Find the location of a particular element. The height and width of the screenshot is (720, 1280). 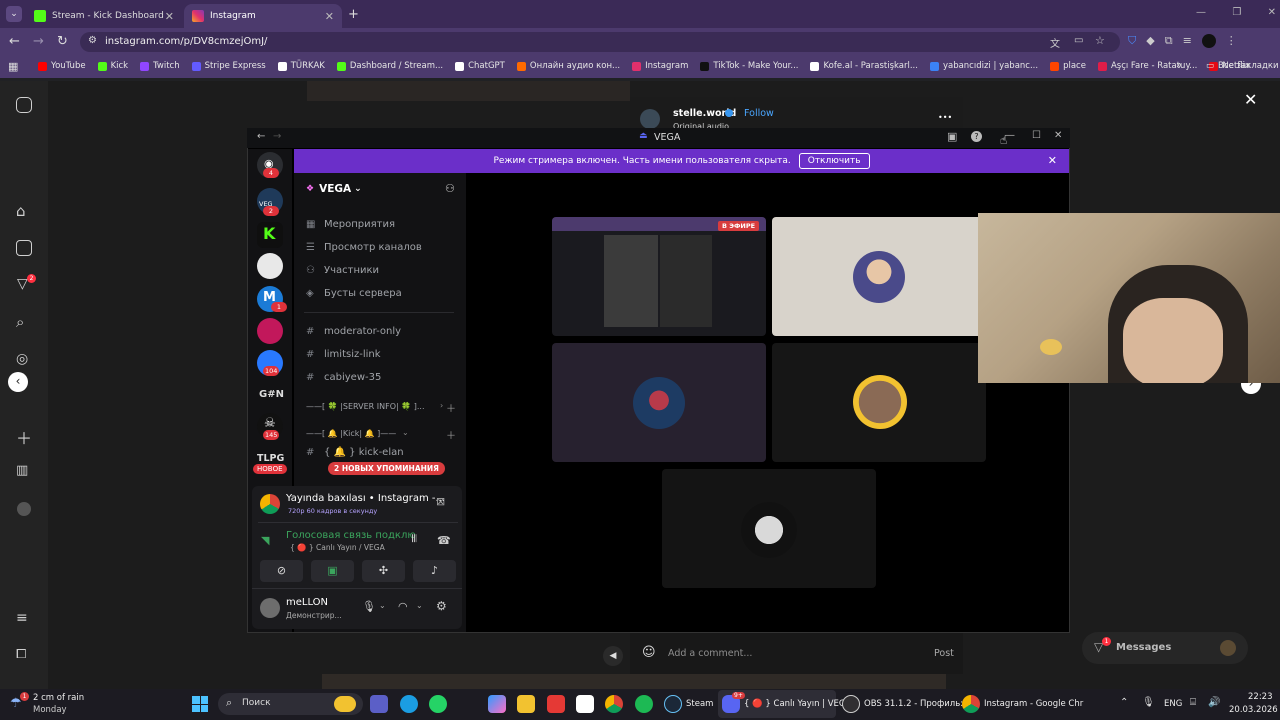

category-expand-icon: › is located at coordinates (441, 405).